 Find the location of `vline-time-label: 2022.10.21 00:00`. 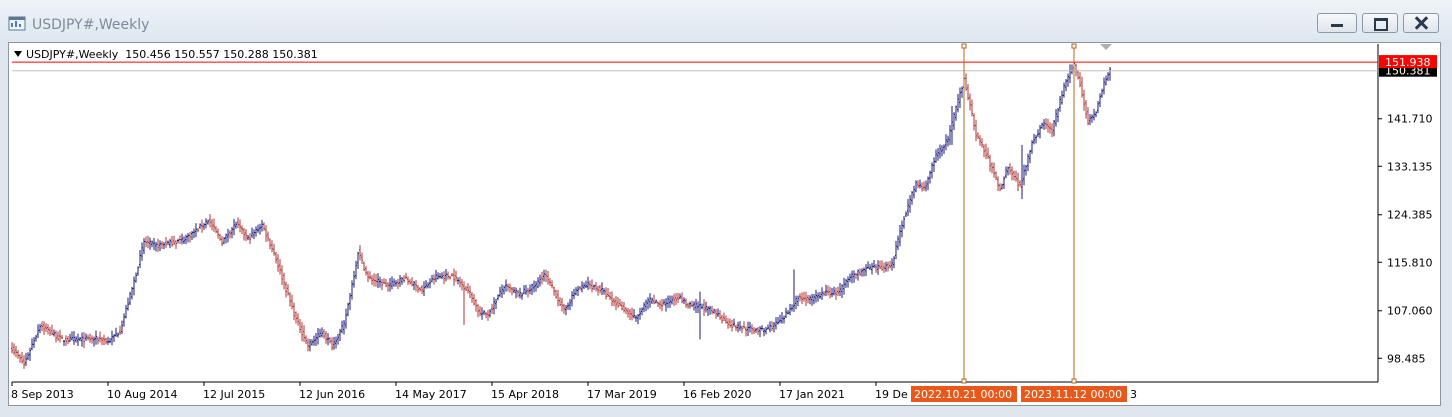

vline-time-label: 2022.10.21 00:00 is located at coordinates (963, 394).